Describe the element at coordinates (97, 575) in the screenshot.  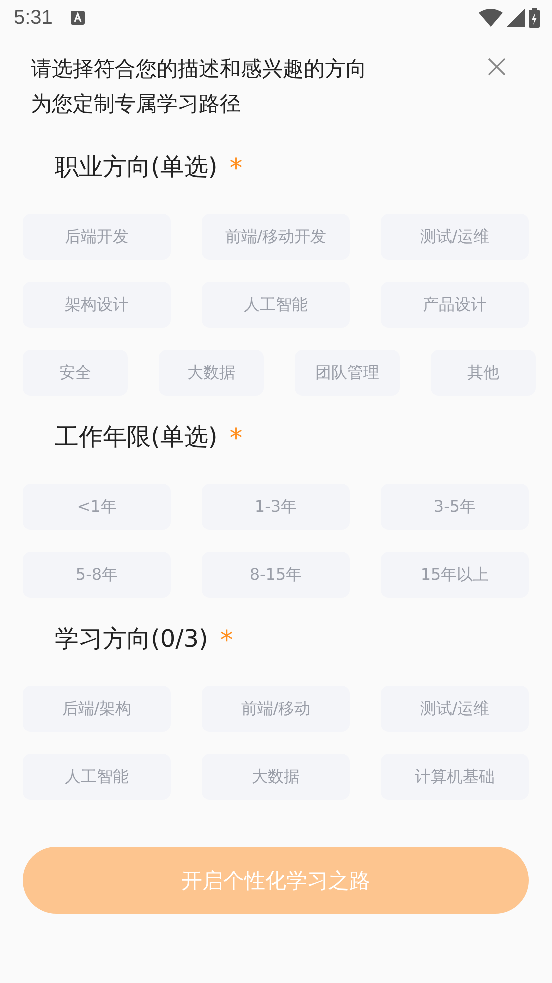
I see `option-chip: 5-8年` at that location.